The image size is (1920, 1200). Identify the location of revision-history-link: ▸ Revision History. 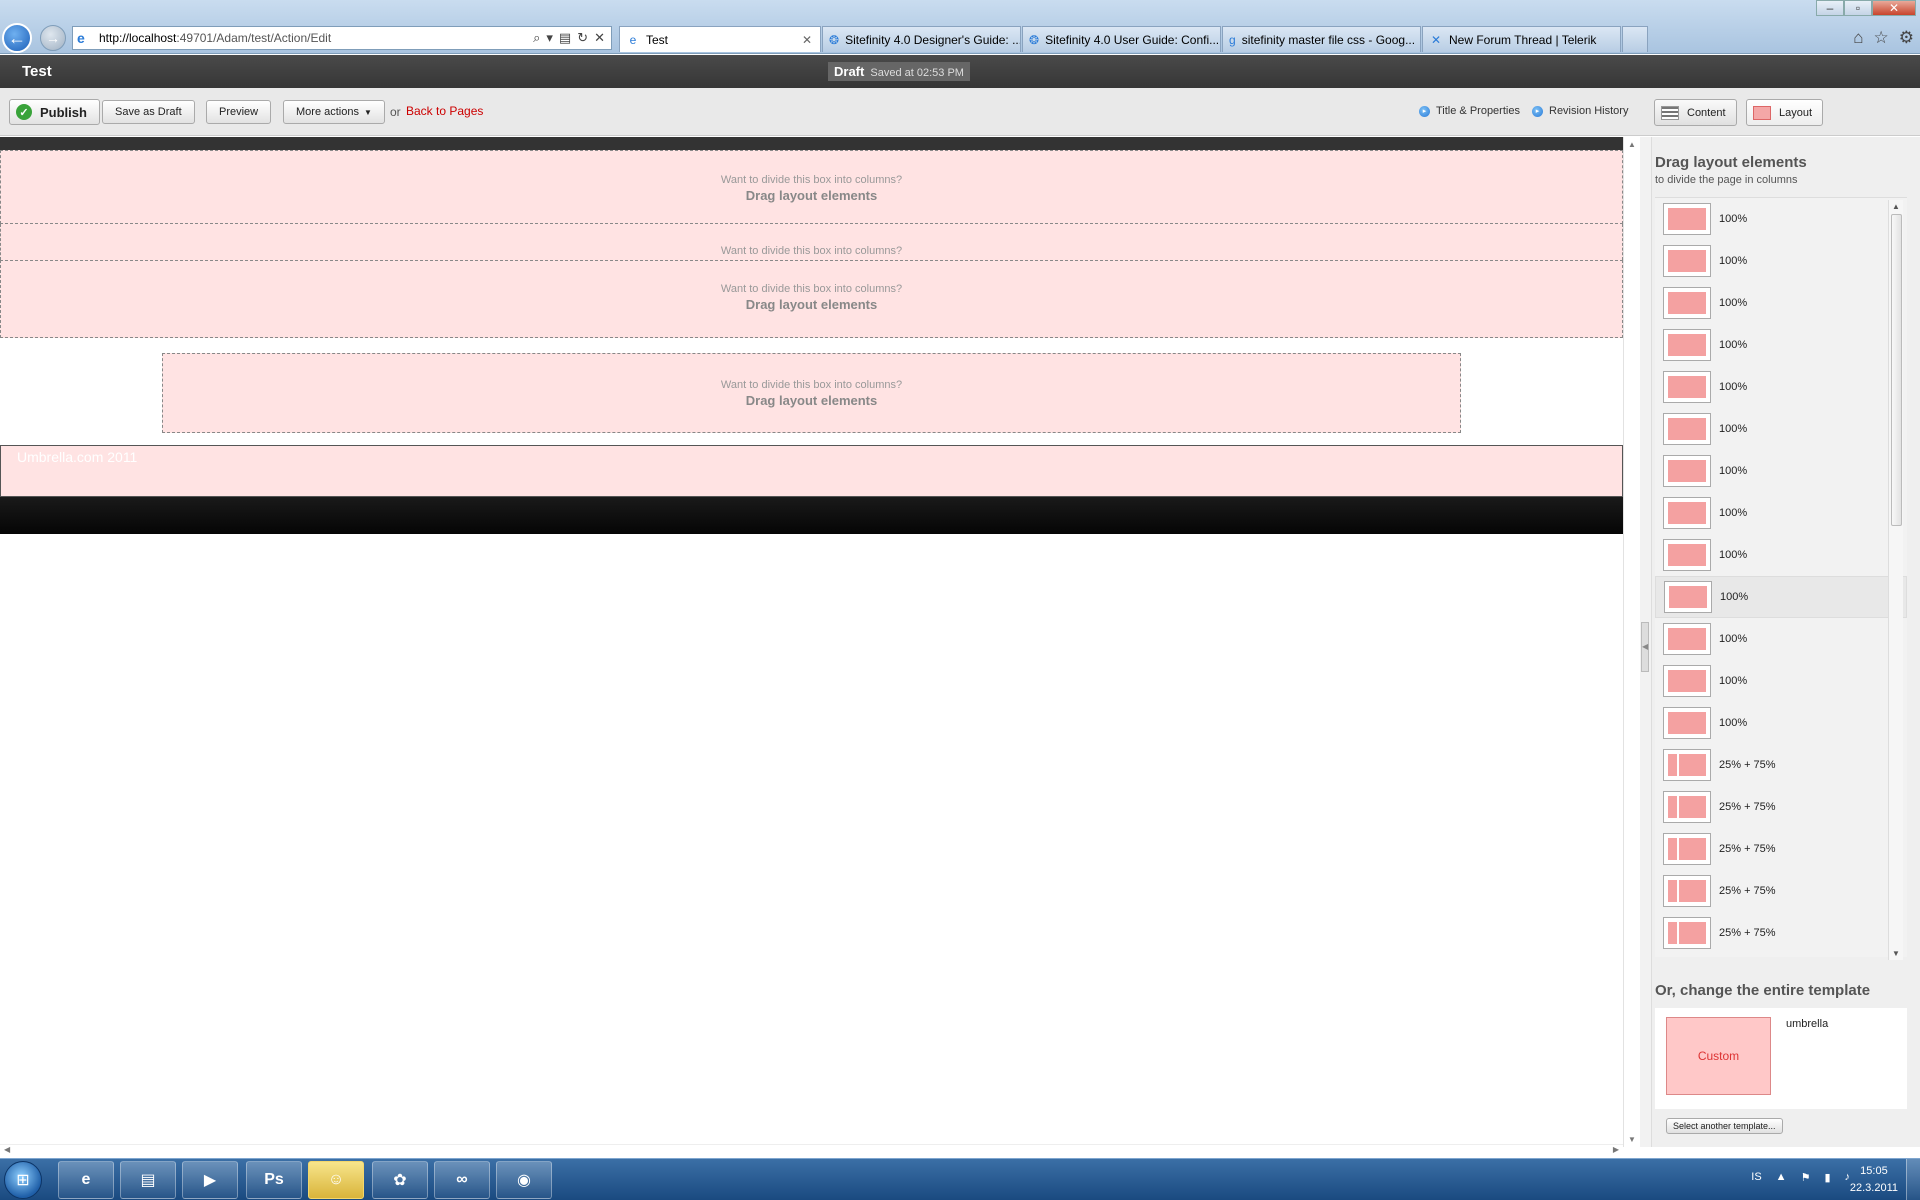
(1580, 111).